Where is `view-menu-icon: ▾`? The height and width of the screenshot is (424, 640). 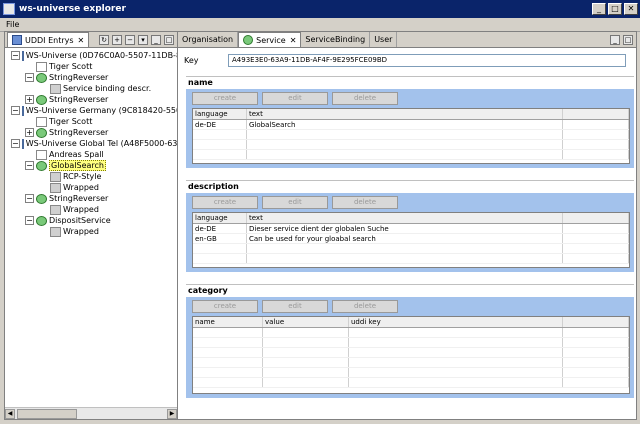
view-menu-icon: ▾ is located at coordinates (143, 39).